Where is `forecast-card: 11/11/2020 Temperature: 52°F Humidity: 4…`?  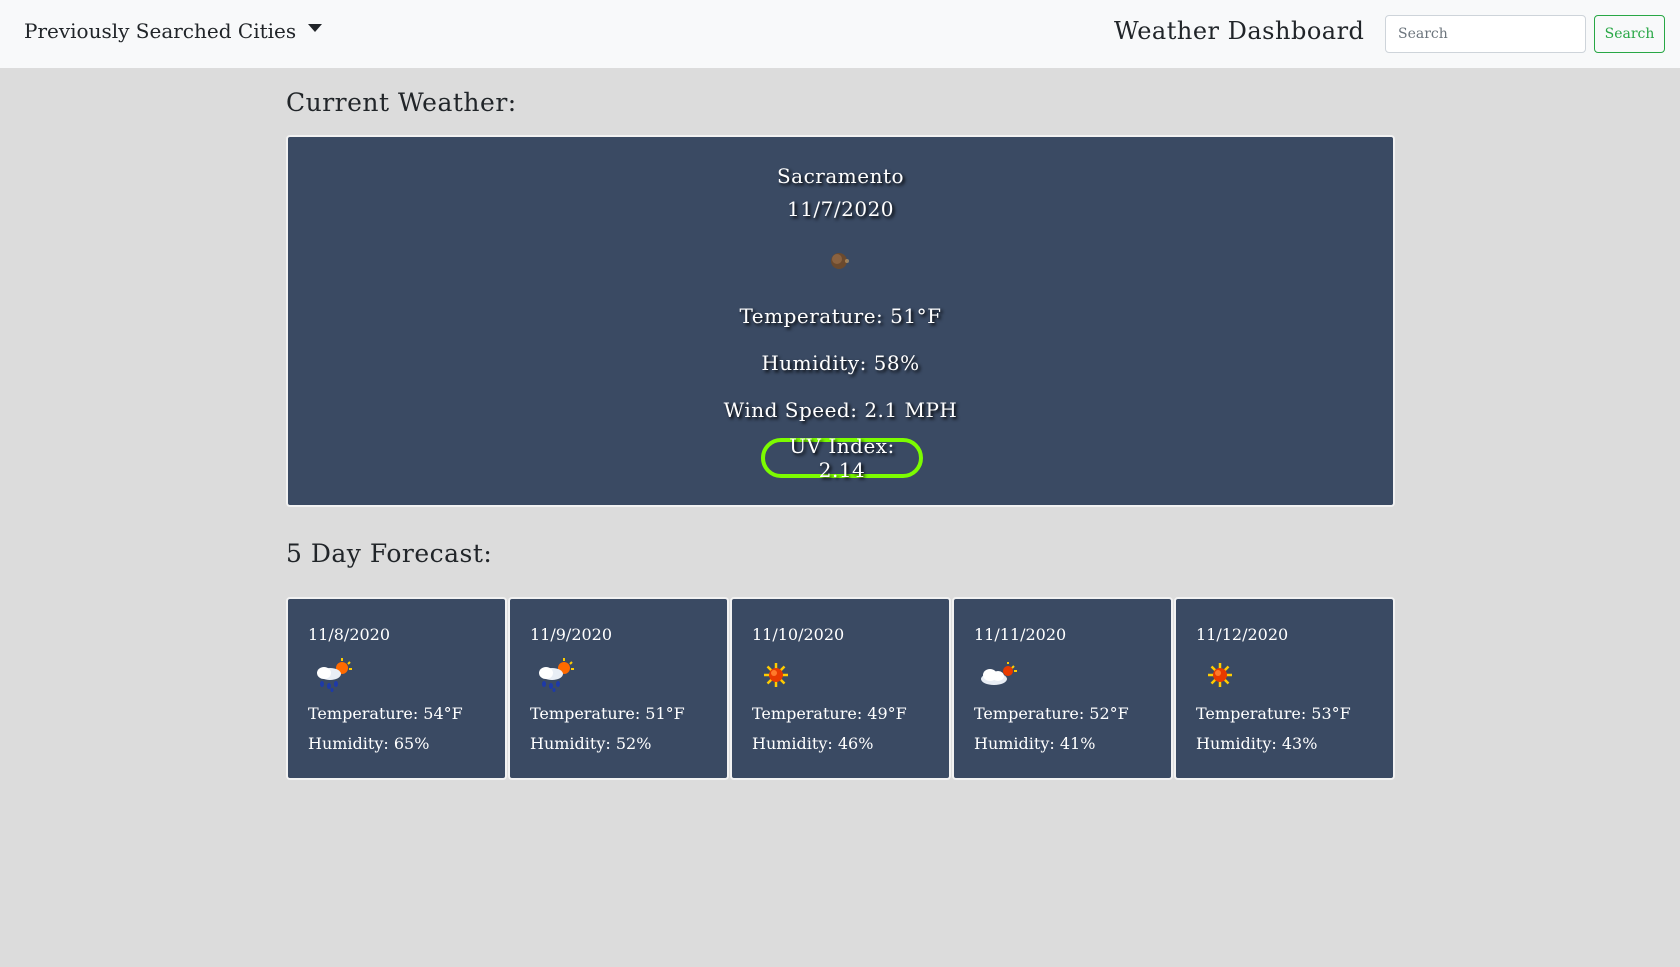 forecast-card: 11/11/2020 Temperature: 52°F Humidity: 4… is located at coordinates (1062, 688).